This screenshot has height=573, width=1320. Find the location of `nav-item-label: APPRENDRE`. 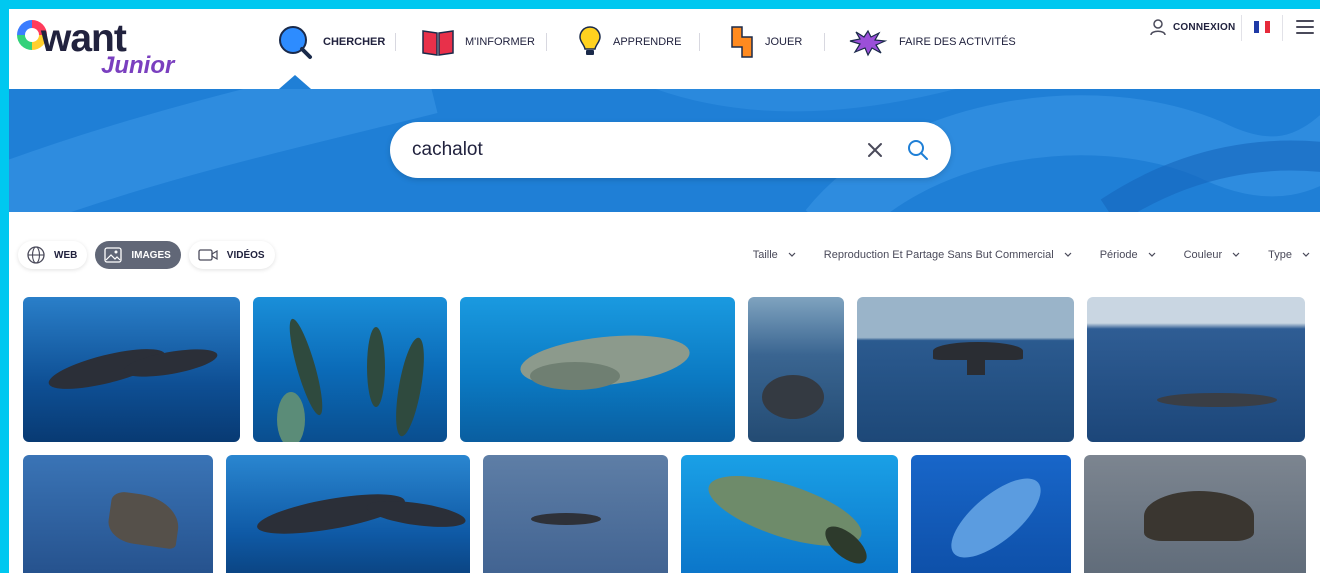

nav-item-label: APPRENDRE is located at coordinates (647, 42).